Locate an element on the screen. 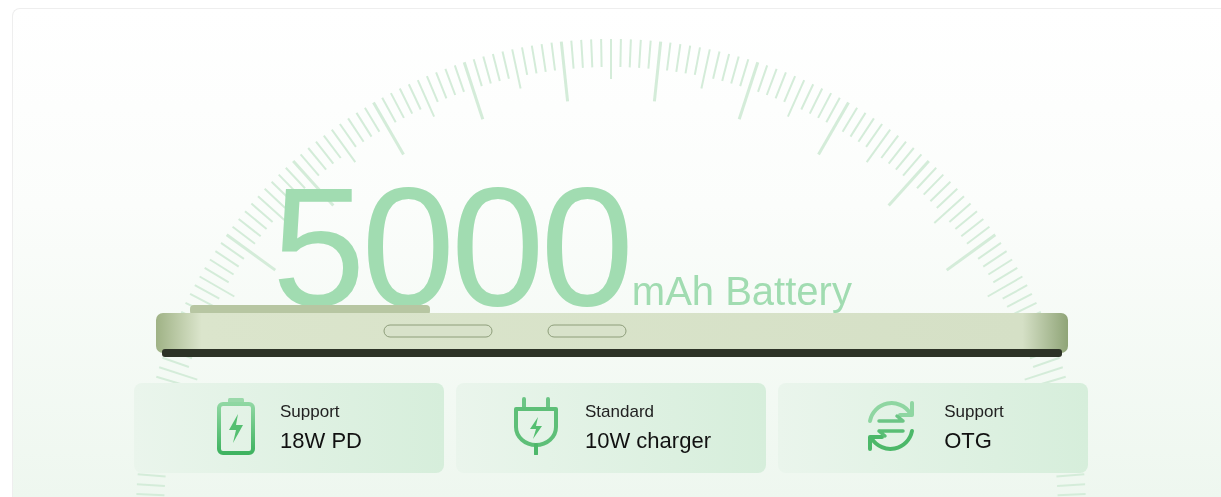 Image resolution: width=1221 pixels, height=497 pixels. feature-value: 18W PD is located at coordinates (321, 441).